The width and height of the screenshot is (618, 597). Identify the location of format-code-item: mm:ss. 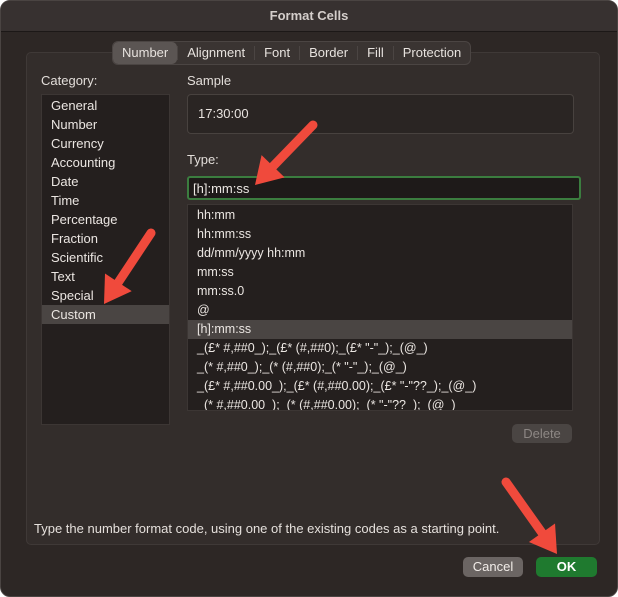
(380, 272).